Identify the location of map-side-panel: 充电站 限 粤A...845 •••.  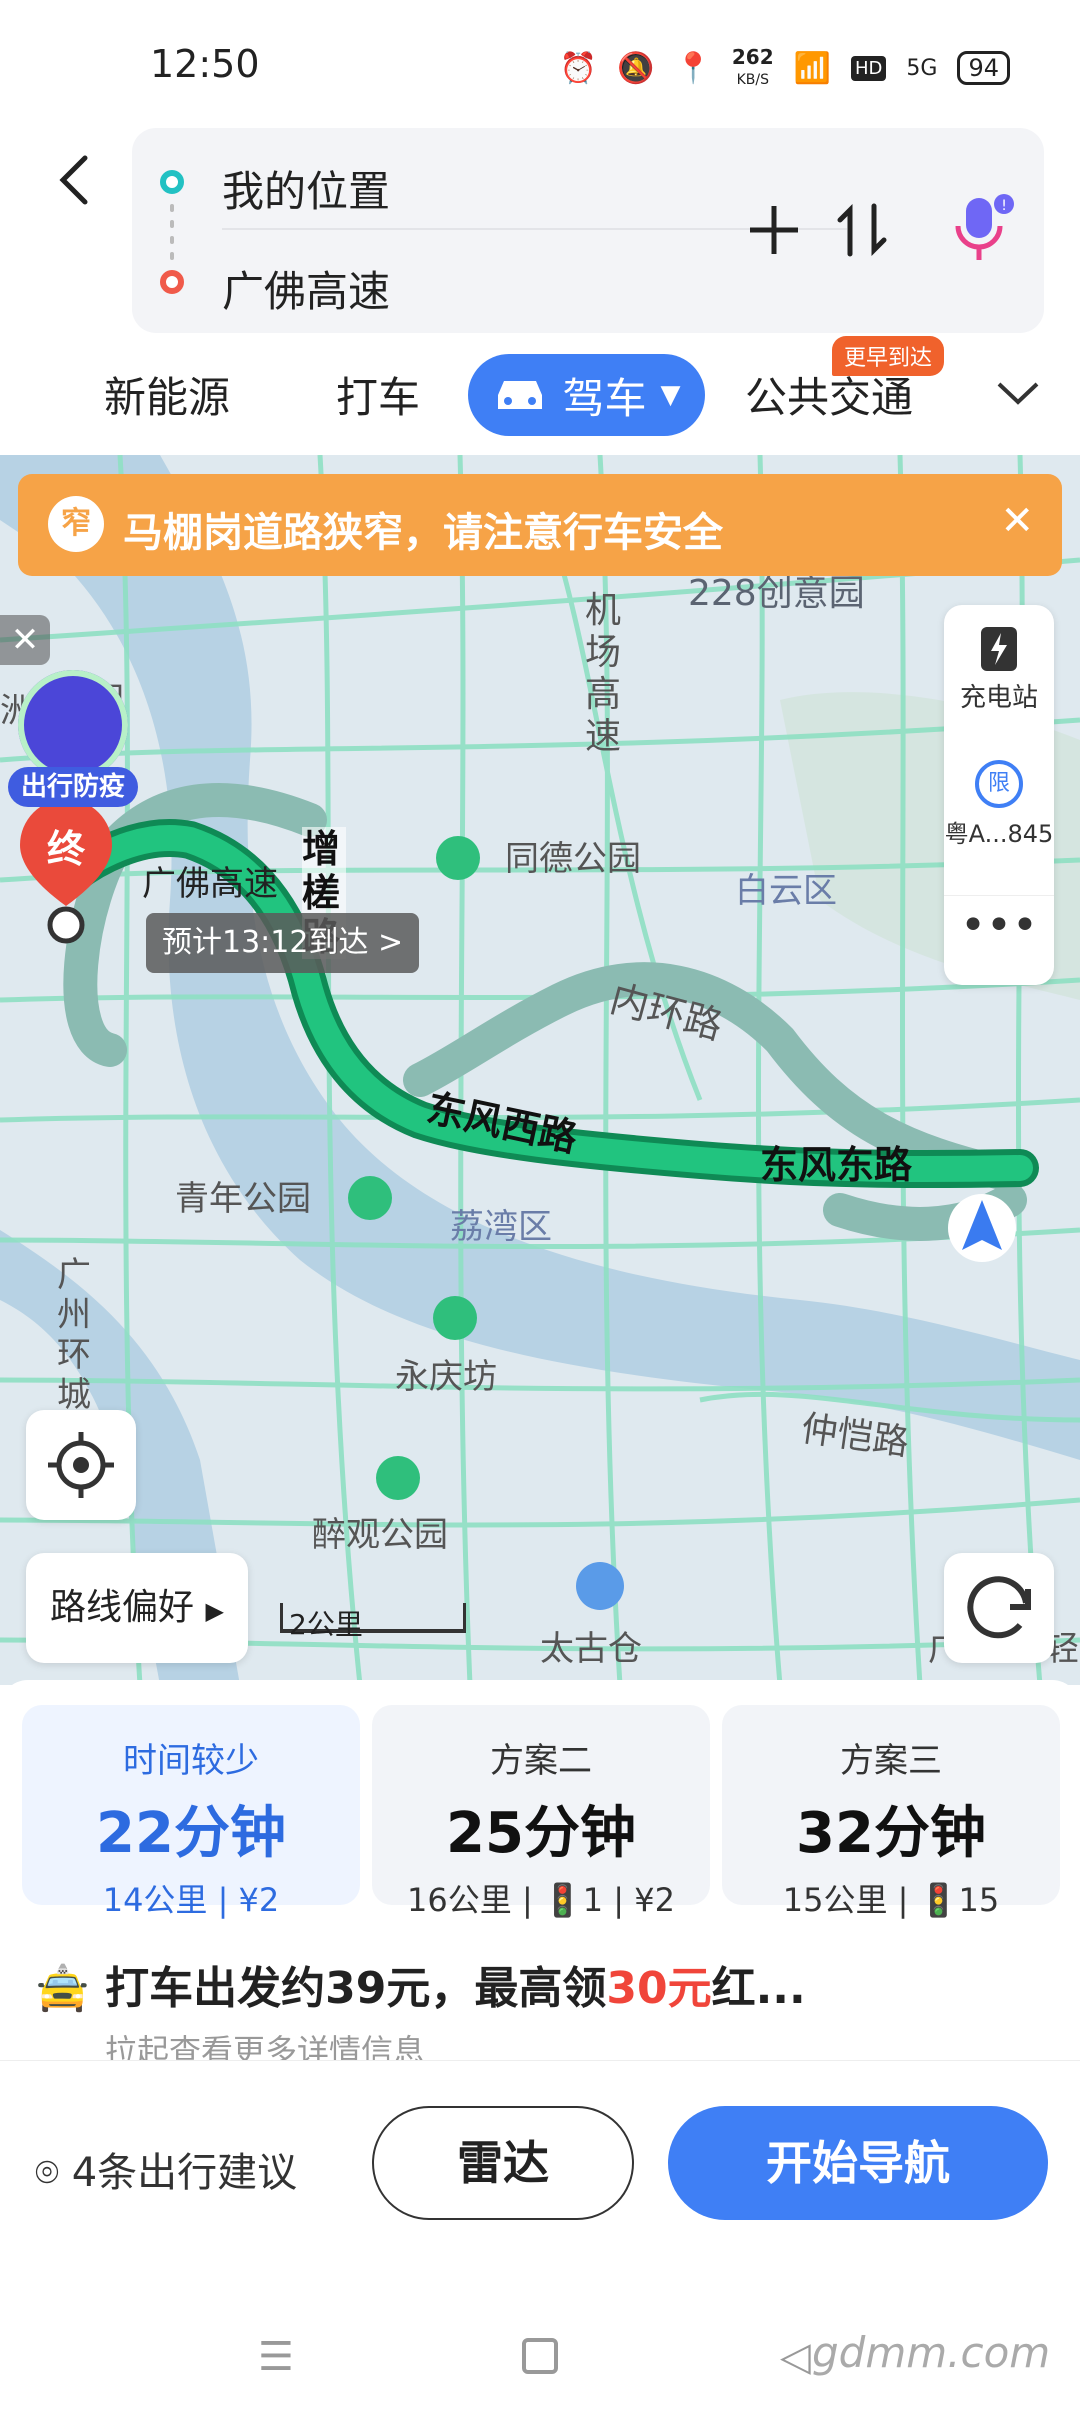
(999, 795).